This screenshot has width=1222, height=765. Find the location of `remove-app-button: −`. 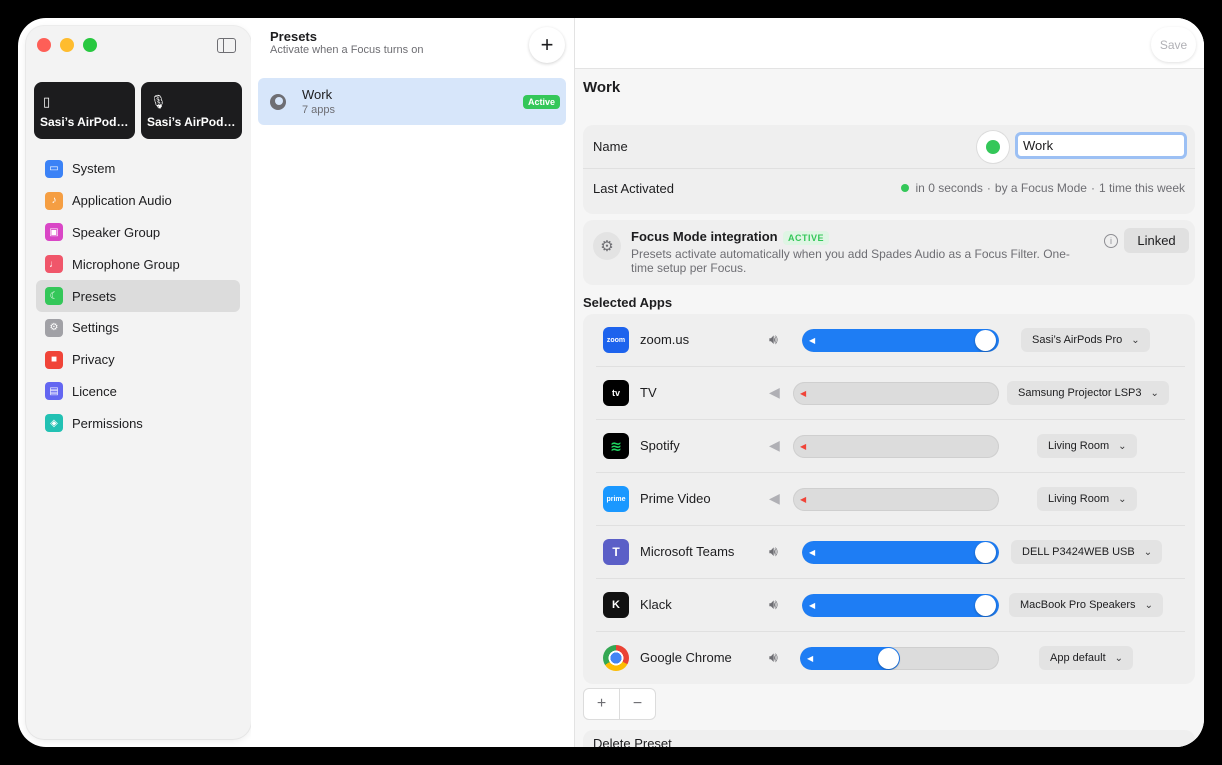

remove-app-button: − is located at coordinates (637, 704).